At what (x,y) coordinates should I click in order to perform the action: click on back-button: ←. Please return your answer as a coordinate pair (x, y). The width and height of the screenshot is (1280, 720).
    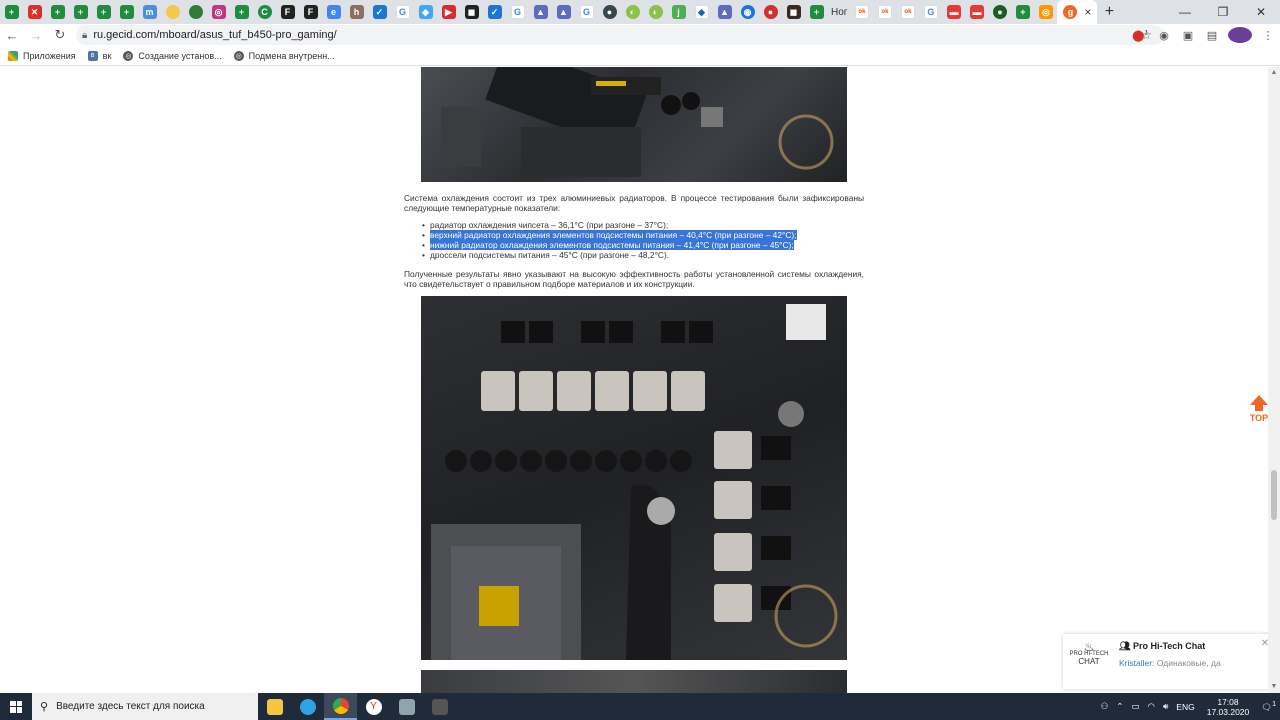
    Looking at the image, I should click on (12, 35).